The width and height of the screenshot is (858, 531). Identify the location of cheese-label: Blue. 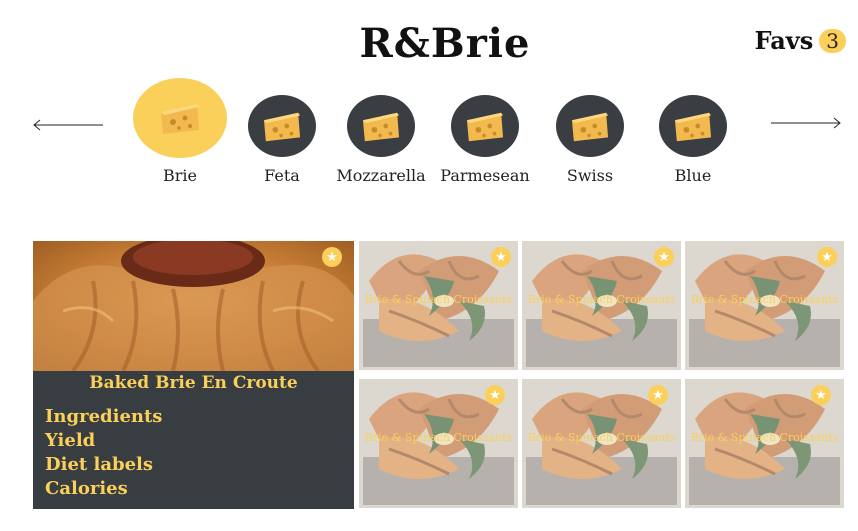
(693, 175).